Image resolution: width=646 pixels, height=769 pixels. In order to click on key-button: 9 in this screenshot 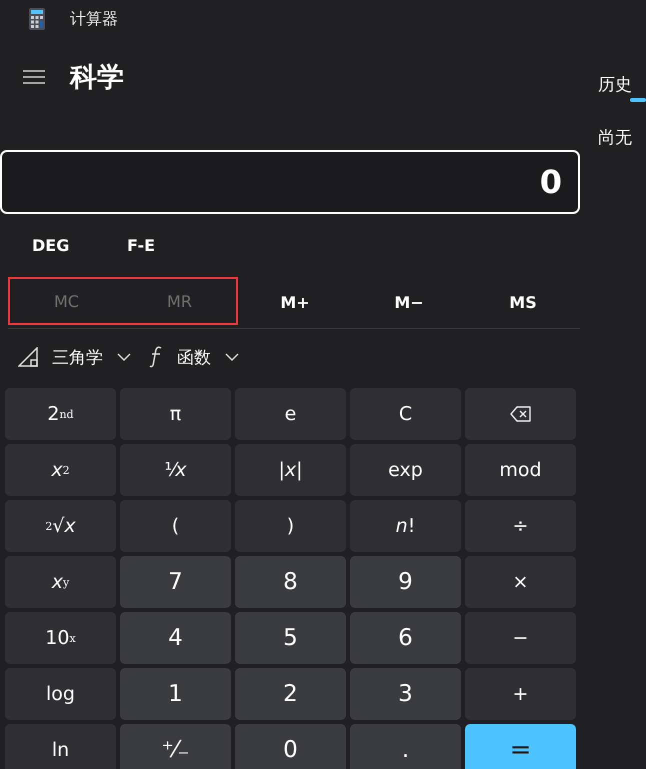, I will do `click(405, 582)`.